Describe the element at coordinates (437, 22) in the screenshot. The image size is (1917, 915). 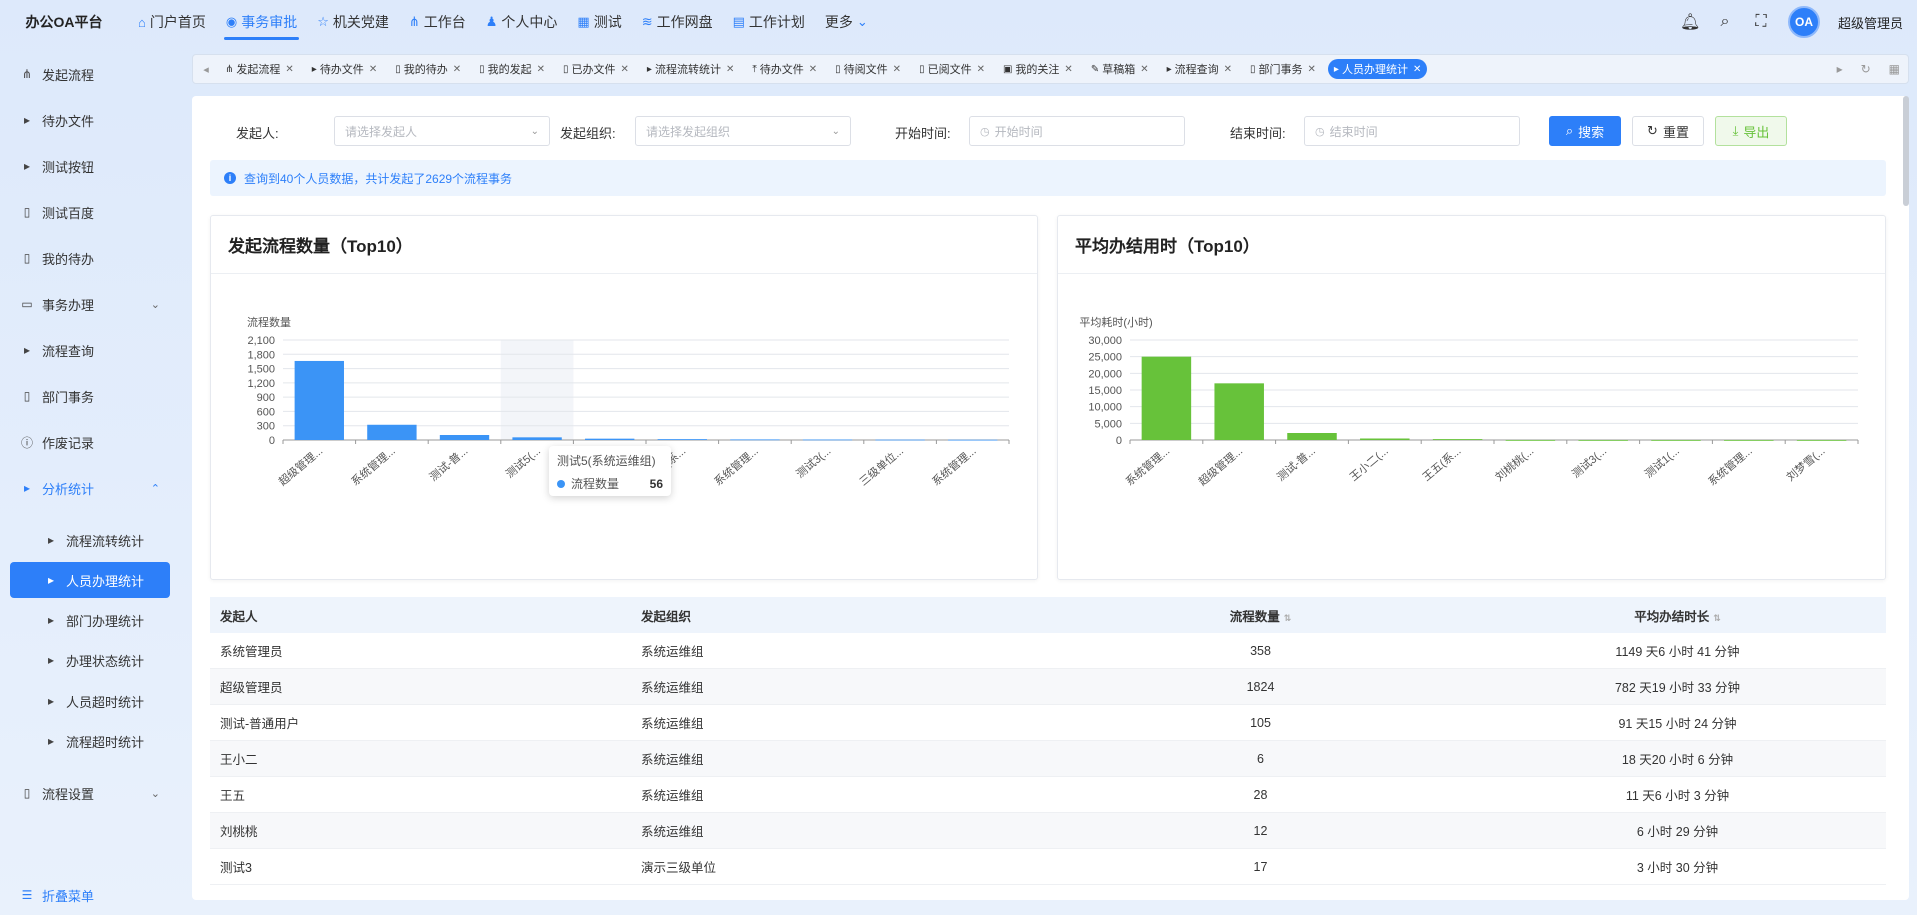
I see `nav-workbench: ⋔ 工作台` at that location.